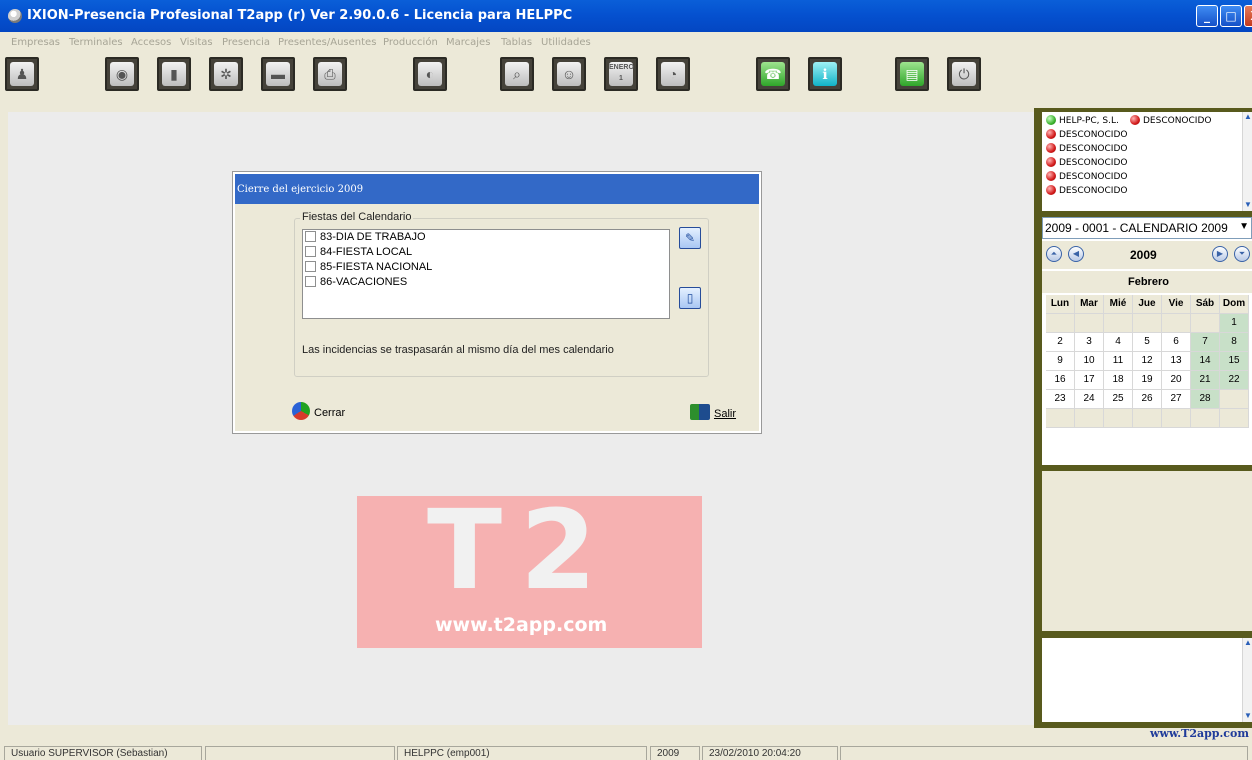 Image resolution: width=1252 pixels, height=760 pixels. Describe the element at coordinates (690, 238) in the screenshot. I see `edit-button: ✎` at that location.